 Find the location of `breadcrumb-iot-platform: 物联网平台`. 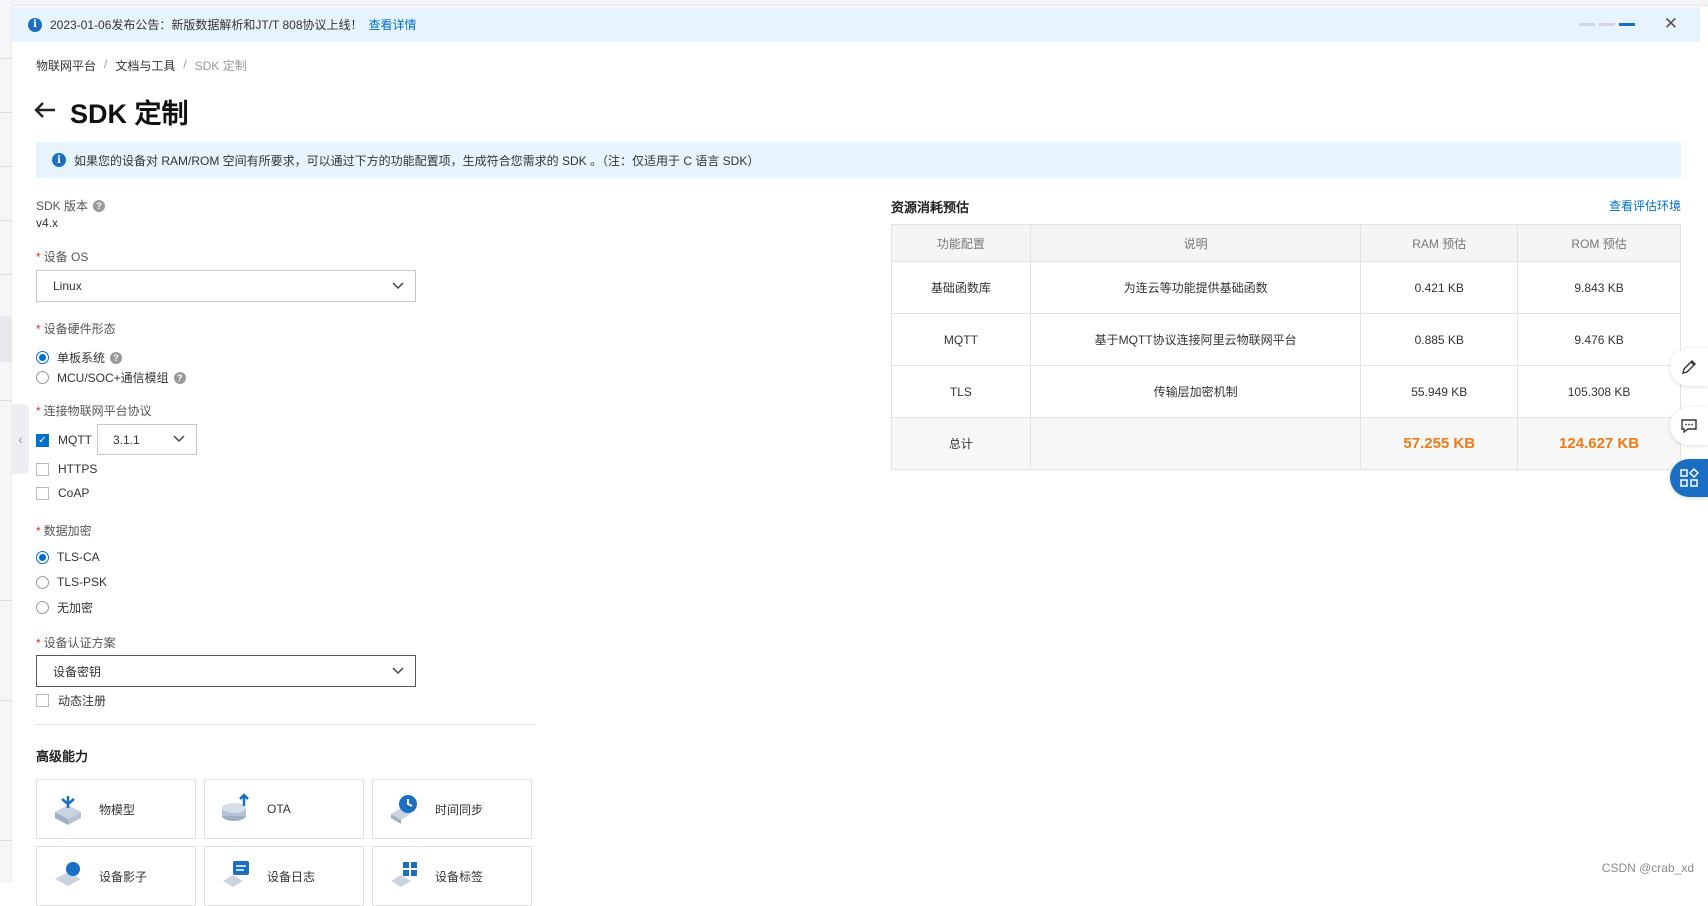

breadcrumb-iot-platform: 物联网平台 is located at coordinates (66, 65).